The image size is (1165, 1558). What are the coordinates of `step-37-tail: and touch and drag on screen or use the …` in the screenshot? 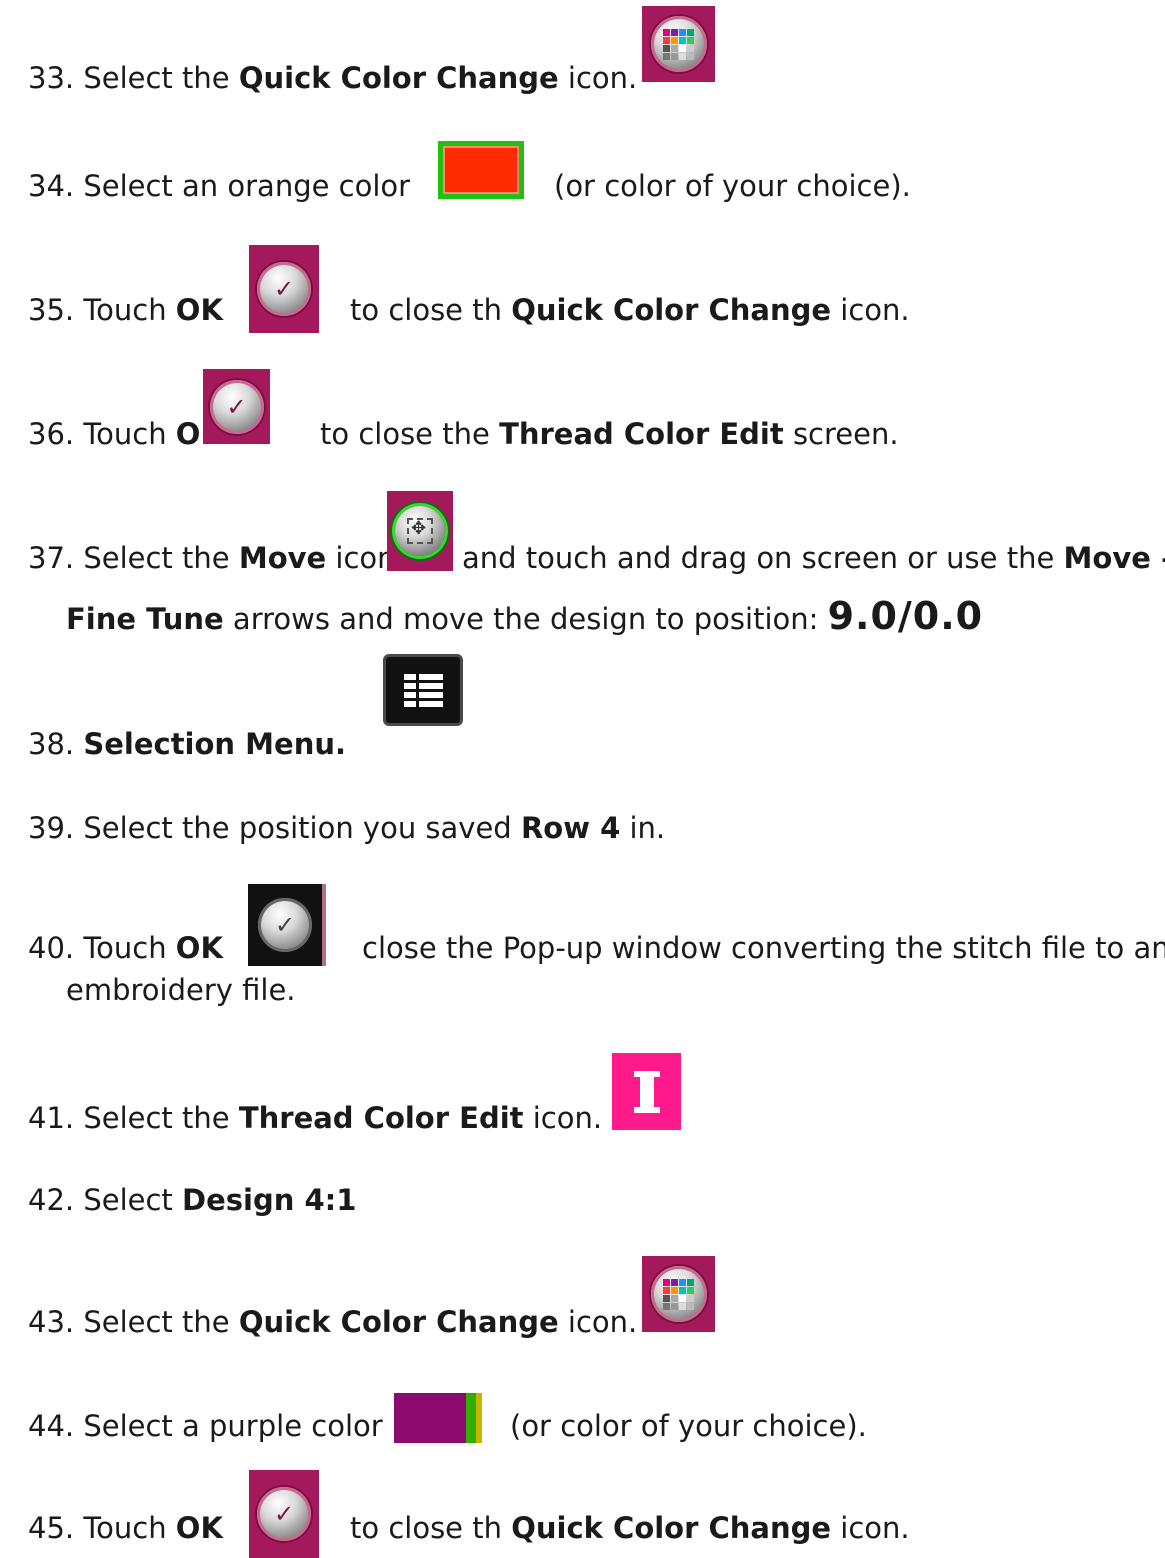 It's located at (813, 558).